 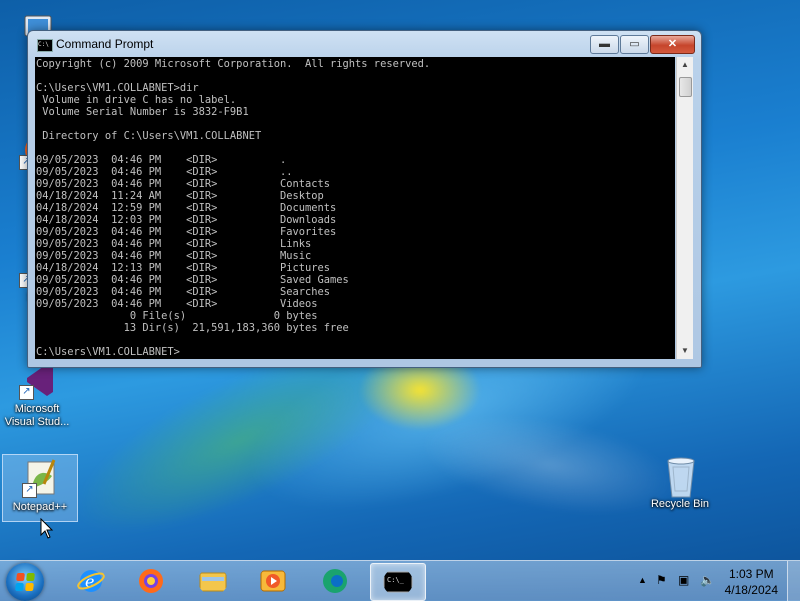 I want to click on maximize-button: ▭, so click(x=634, y=44).